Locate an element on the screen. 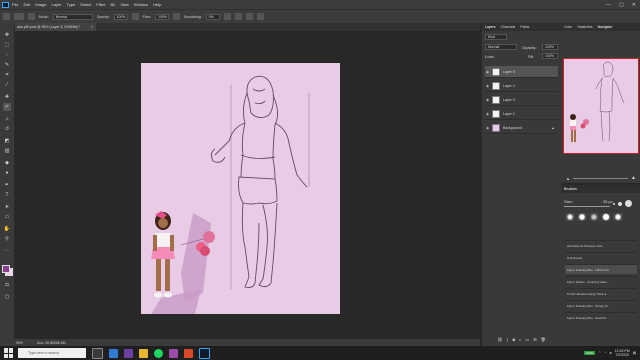  eraser-icon: ◩ is located at coordinates (7, 141).